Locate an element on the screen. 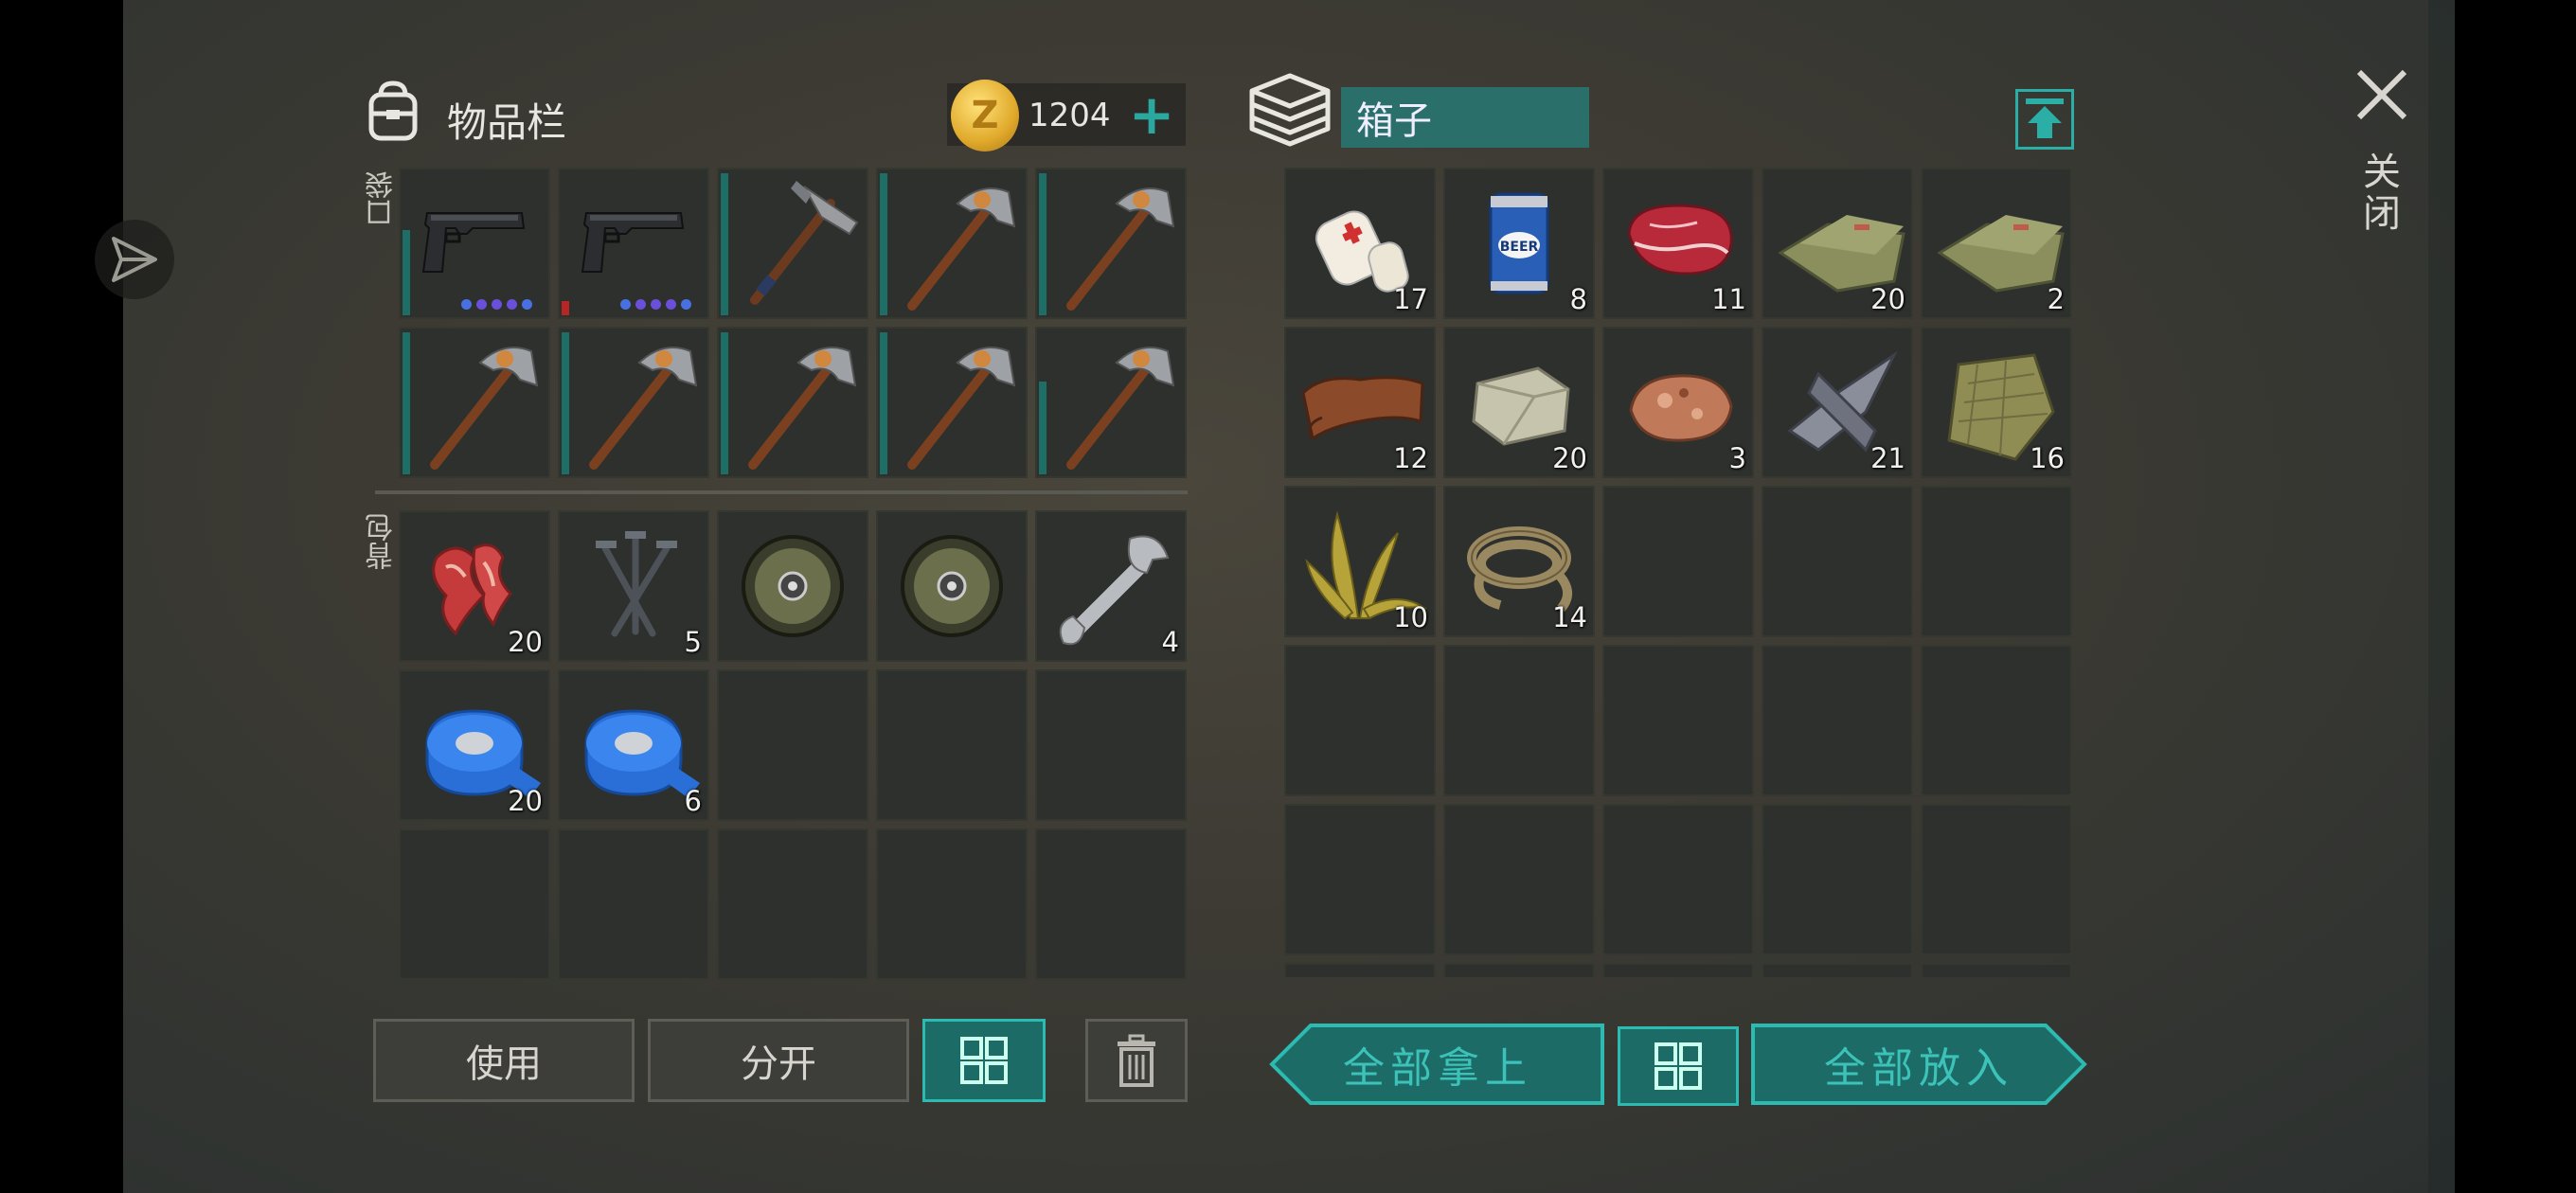 The width and height of the screenshot is (2576, 1193). backpack-slot: 6 is located at coordinates (633, 745).